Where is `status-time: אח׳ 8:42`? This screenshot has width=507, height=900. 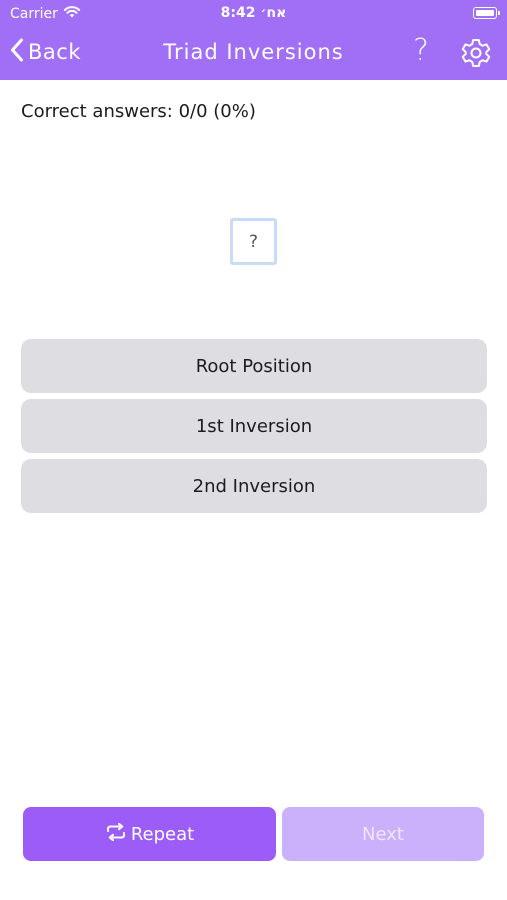
status-time: אח׳ 8:42 is located at coordinates (253, 13).